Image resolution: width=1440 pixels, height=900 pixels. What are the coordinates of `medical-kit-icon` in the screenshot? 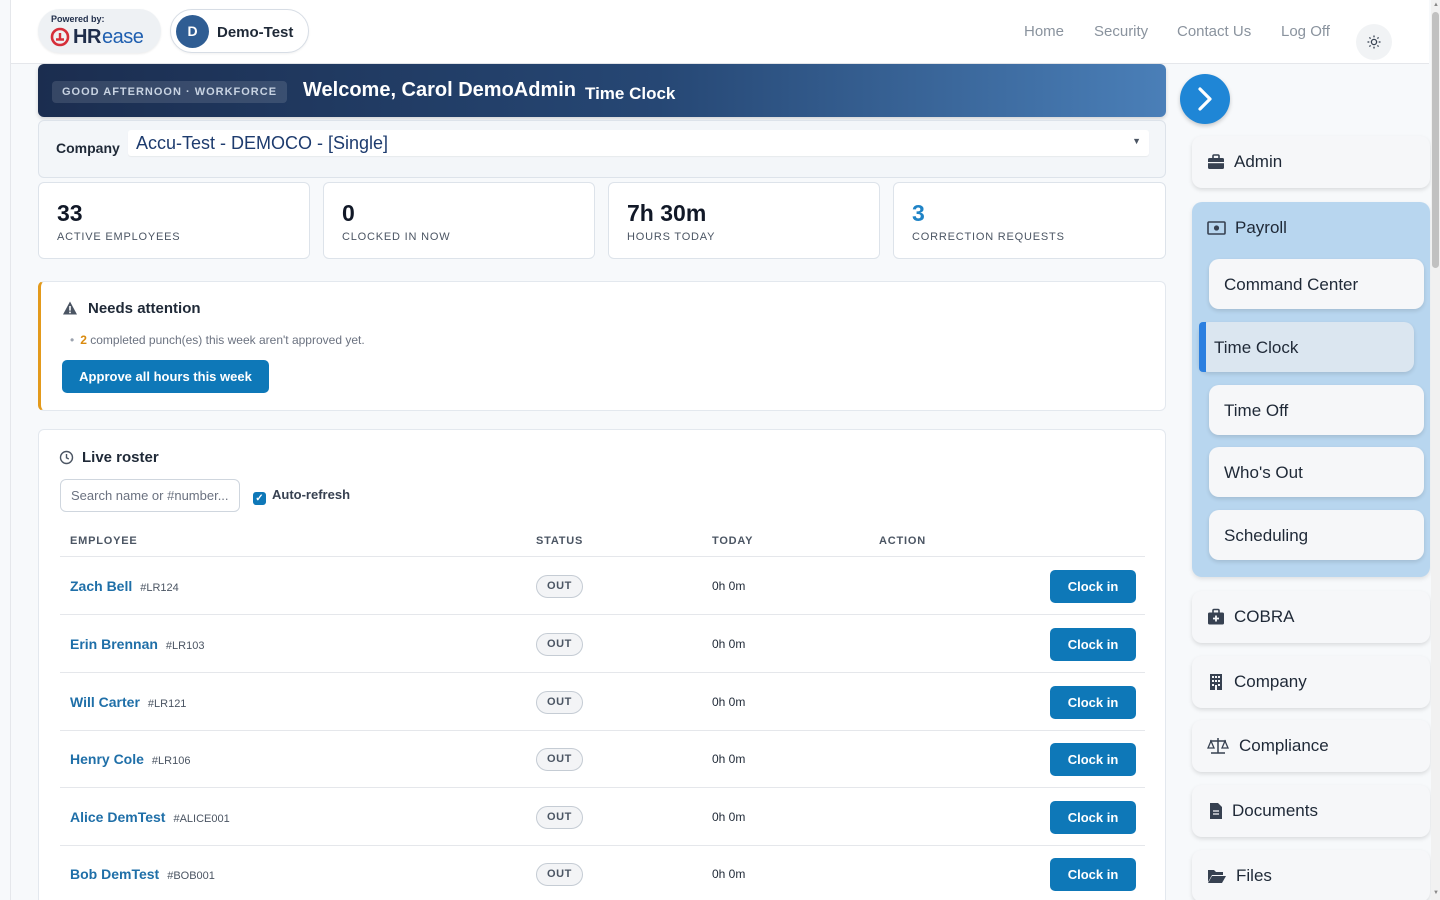 It's located at (1216, 616).